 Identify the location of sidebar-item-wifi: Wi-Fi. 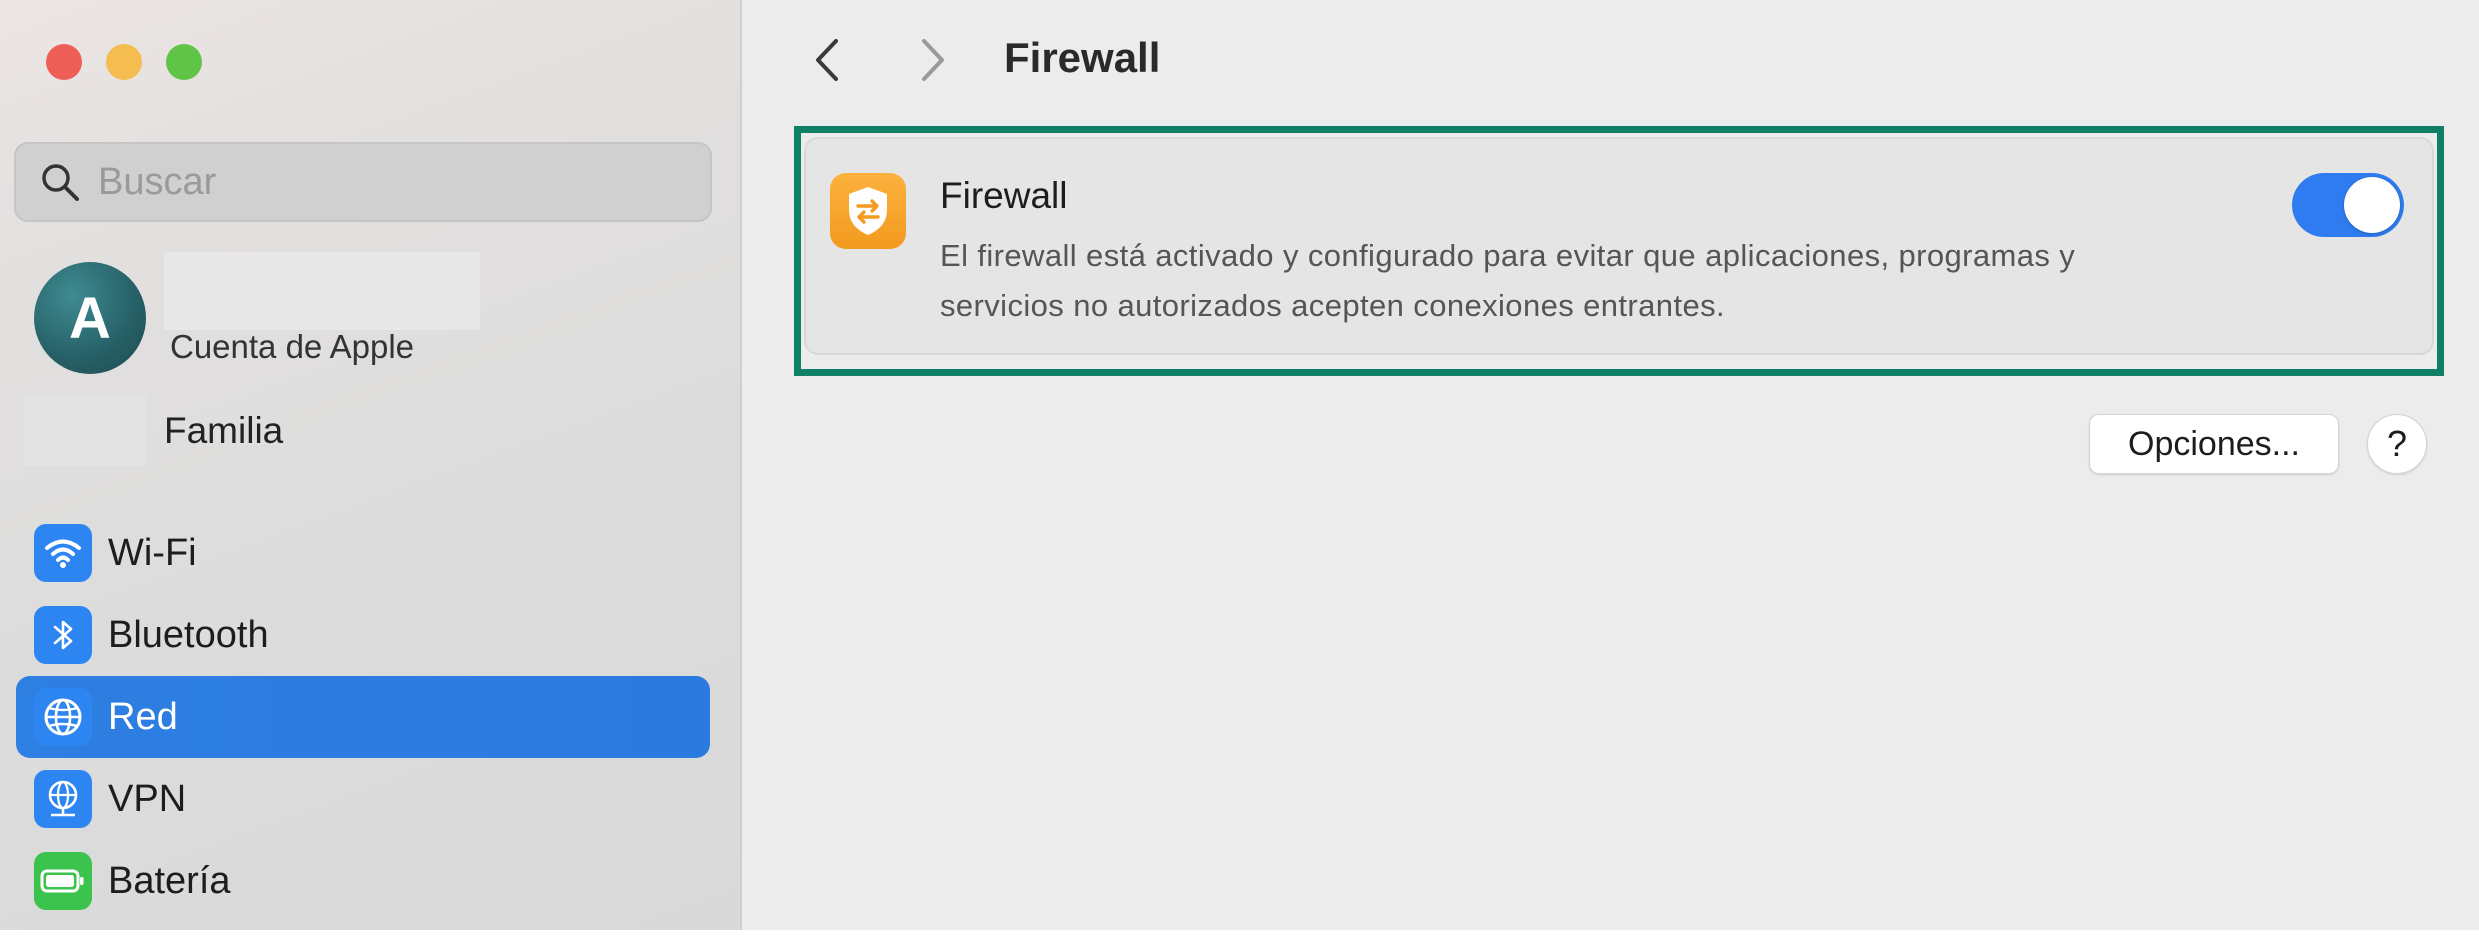
(363, 553).